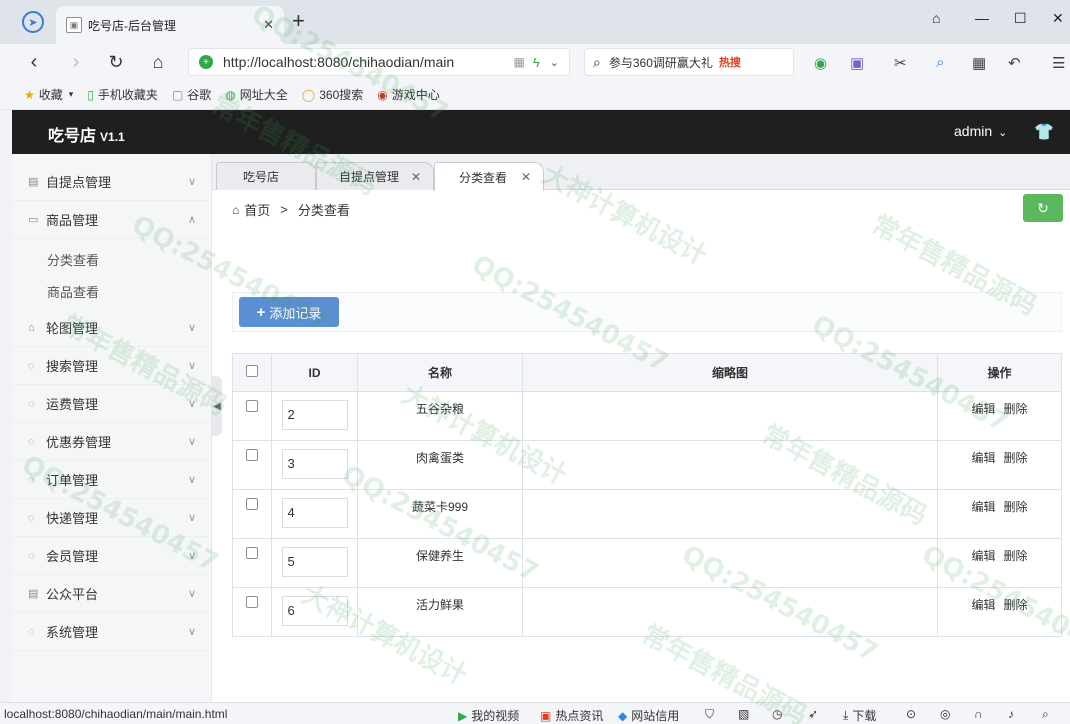 This screenshot has width=1070, height=724. What do you see at coordinates (170, 25) in the screenshot?
I see `browser-tab: ▣ 吃号店-后台管理 ✕` at bounding box center [170, 25].